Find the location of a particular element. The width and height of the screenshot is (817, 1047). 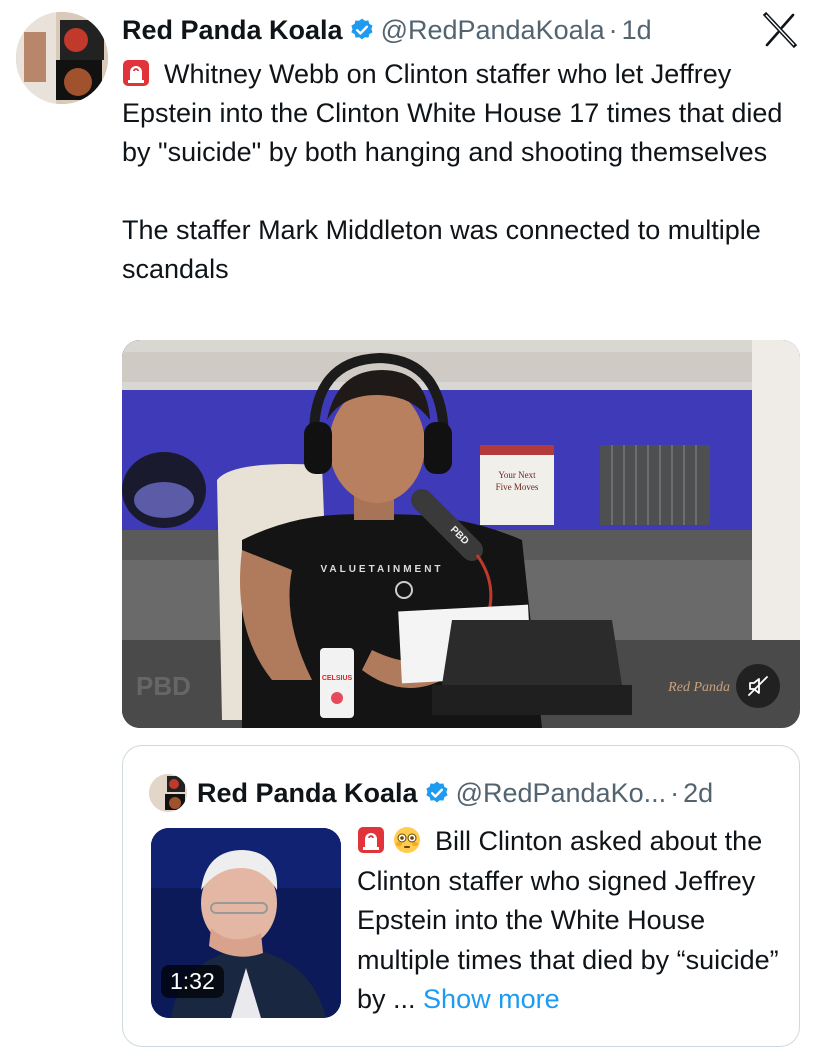

tweet-timestamp: 1d is located at coordinates (637, 30).